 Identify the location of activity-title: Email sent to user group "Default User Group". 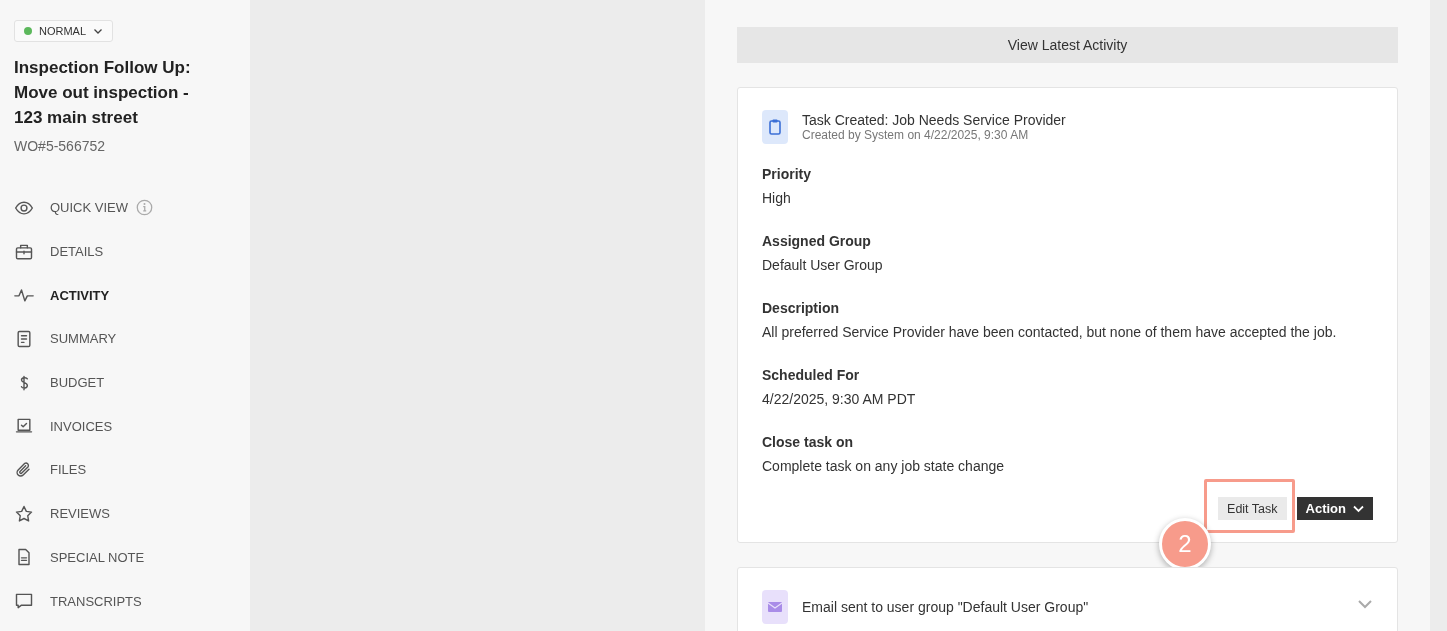
(945, 607).